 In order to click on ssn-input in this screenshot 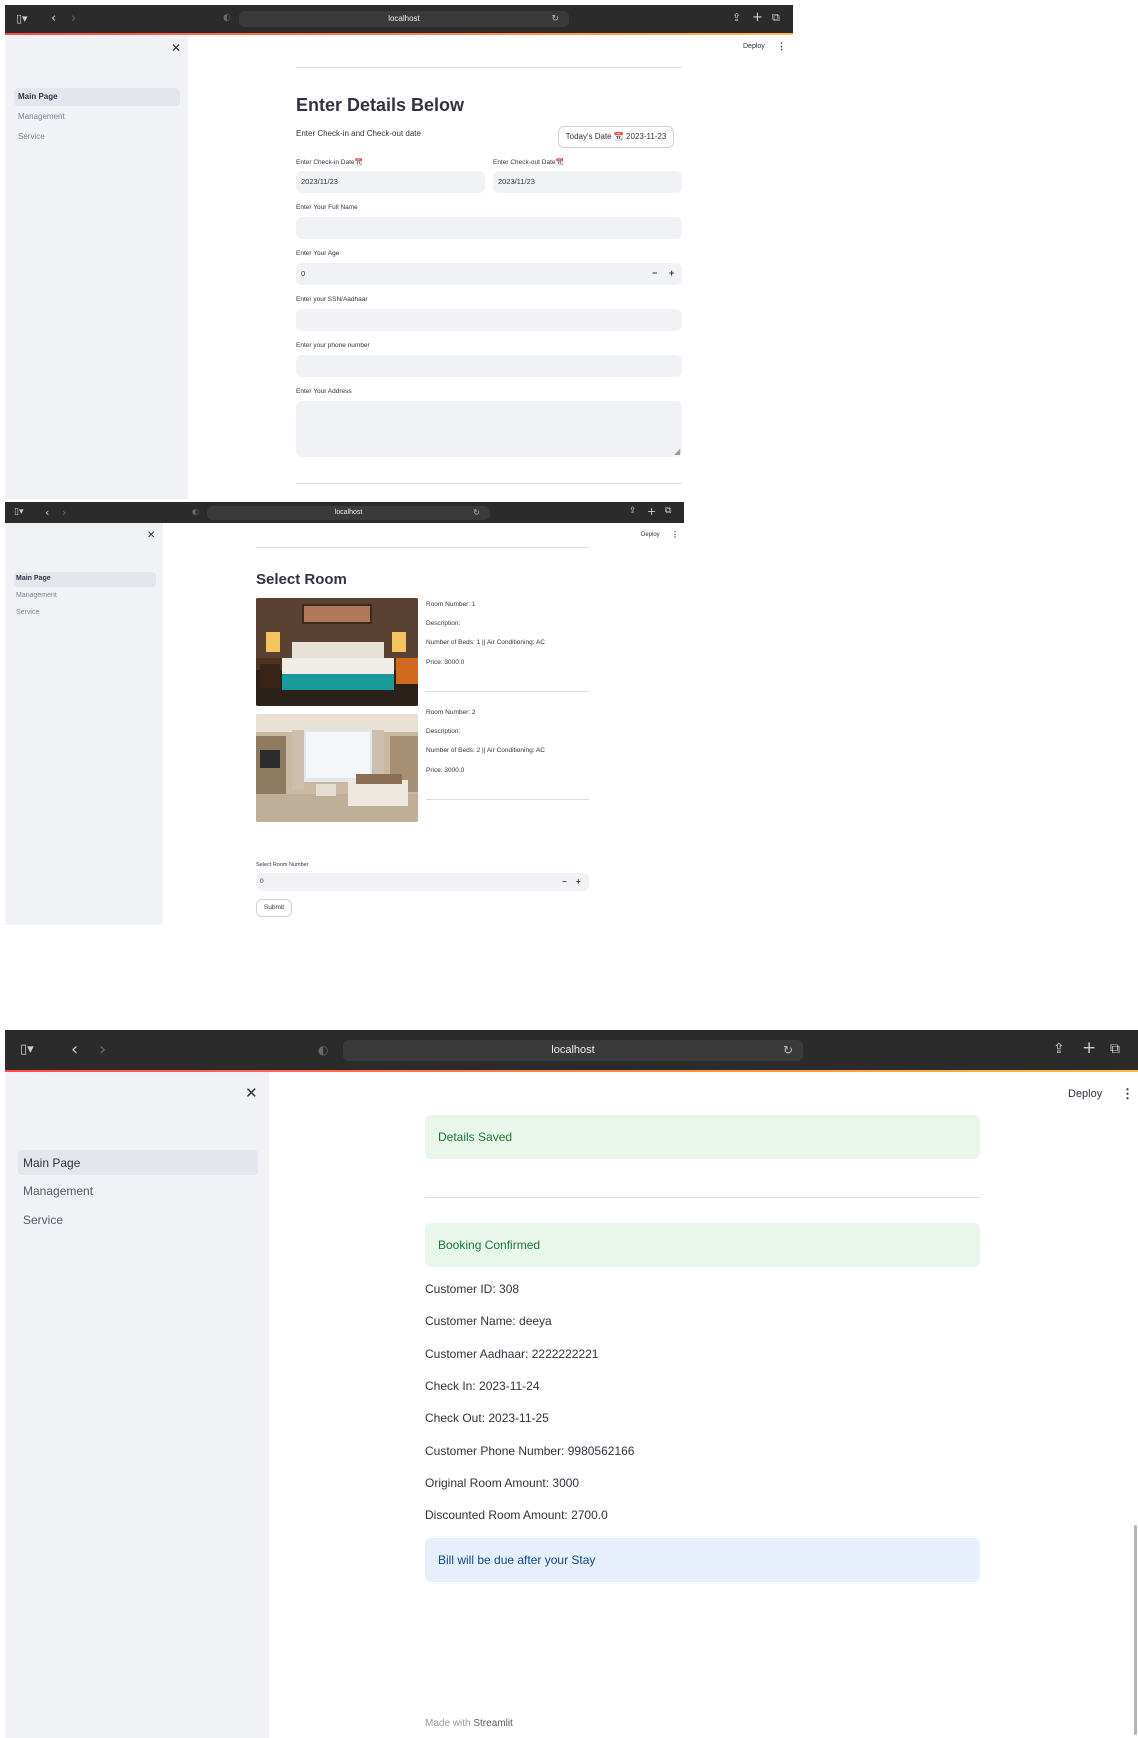, I will do `click(489, 320)`.